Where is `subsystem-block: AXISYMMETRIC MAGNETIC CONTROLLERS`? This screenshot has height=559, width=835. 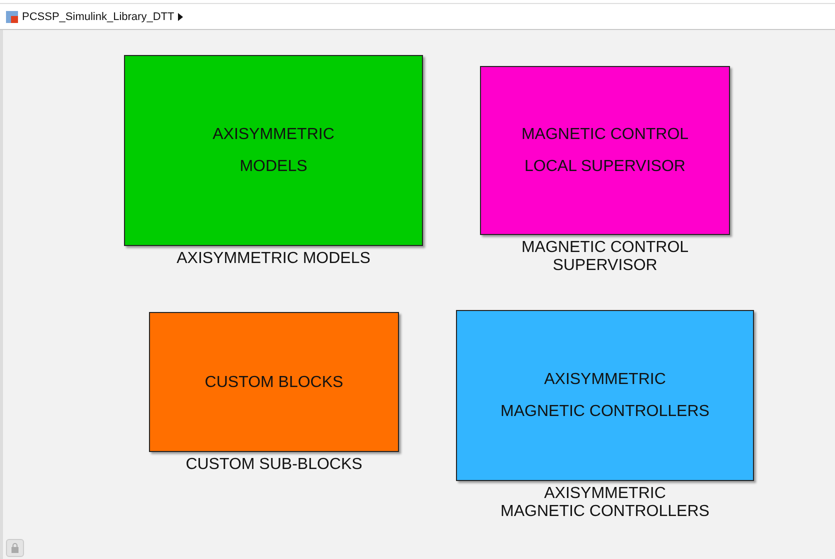 subsystem-block: AXISYMMETRIC MAGNETIC CONTROLLERS is located at coordinates (605, 395).